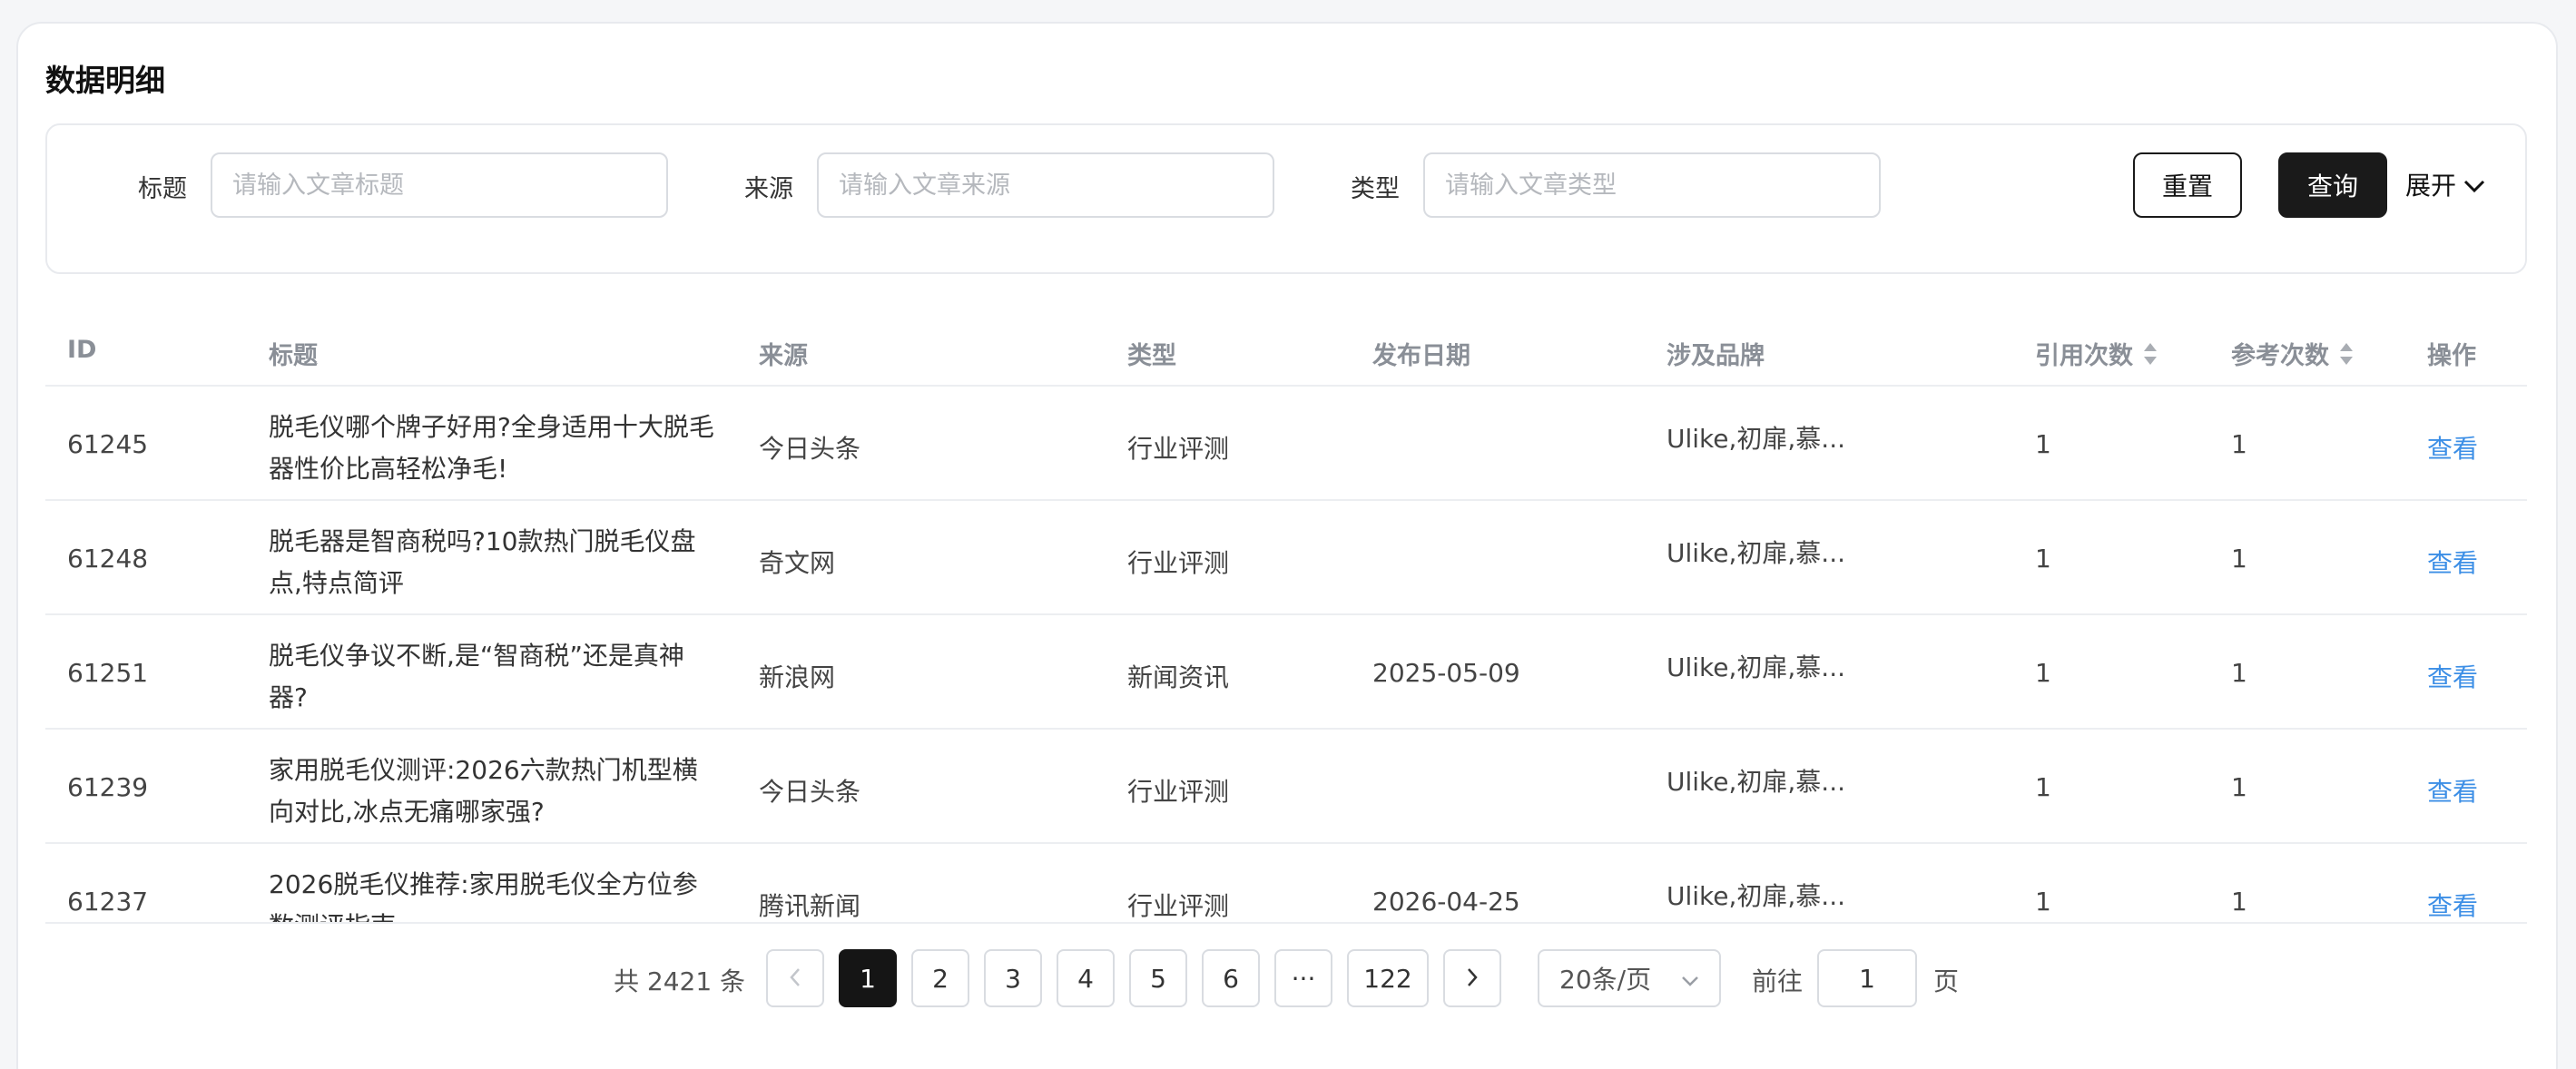 The image size is (2576, 1069). I want to click on page-unit-label: 页, so click(1946, 981).